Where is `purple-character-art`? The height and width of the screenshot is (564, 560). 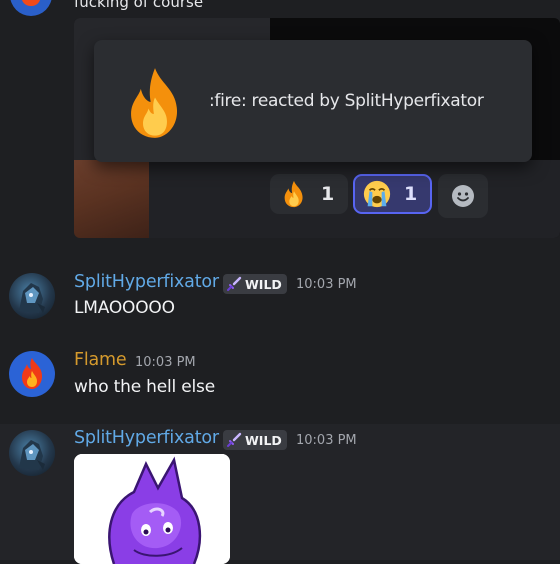 purple-character-art is located at coordinates (152, 509).